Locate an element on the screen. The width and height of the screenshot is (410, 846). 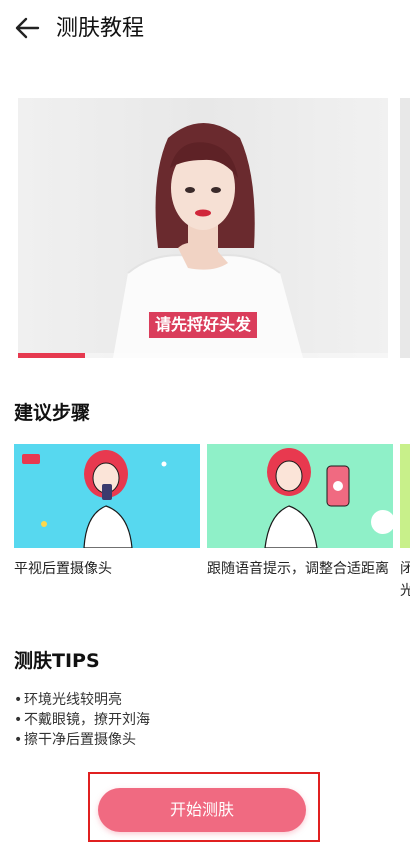
tip-item: 环境光线较明亮 is located at coordinates (82, 700).